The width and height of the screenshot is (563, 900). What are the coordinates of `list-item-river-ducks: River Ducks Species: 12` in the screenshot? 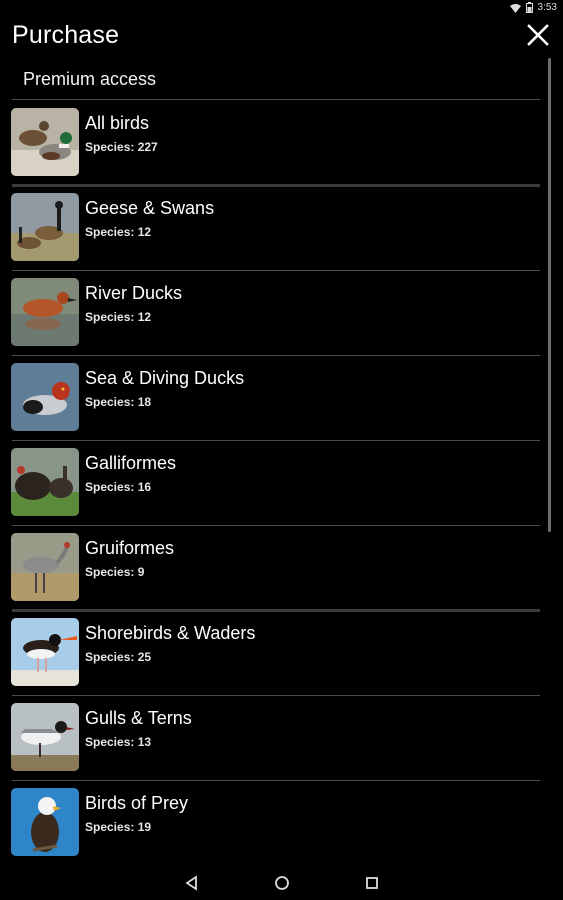 It's located at (281, 313).